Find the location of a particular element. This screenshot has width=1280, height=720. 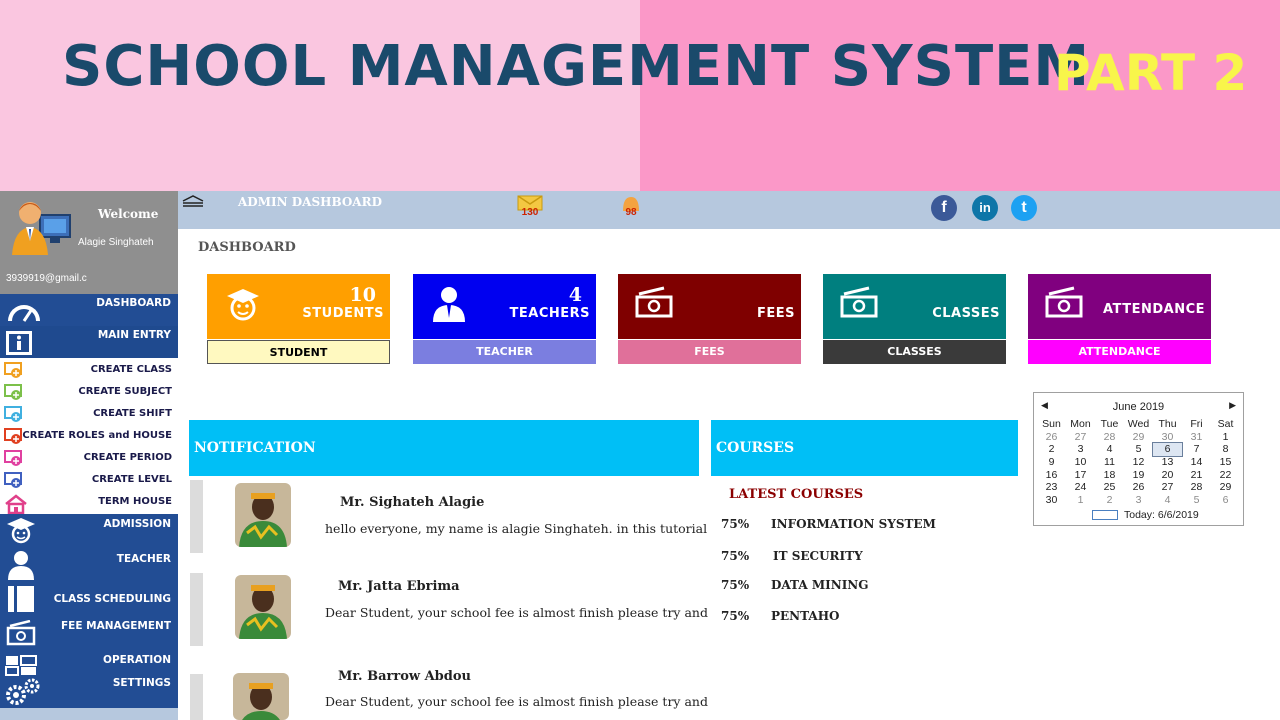

calendar-today-row: Today: 6/6/2019 is located at coordinates (1145, 515).